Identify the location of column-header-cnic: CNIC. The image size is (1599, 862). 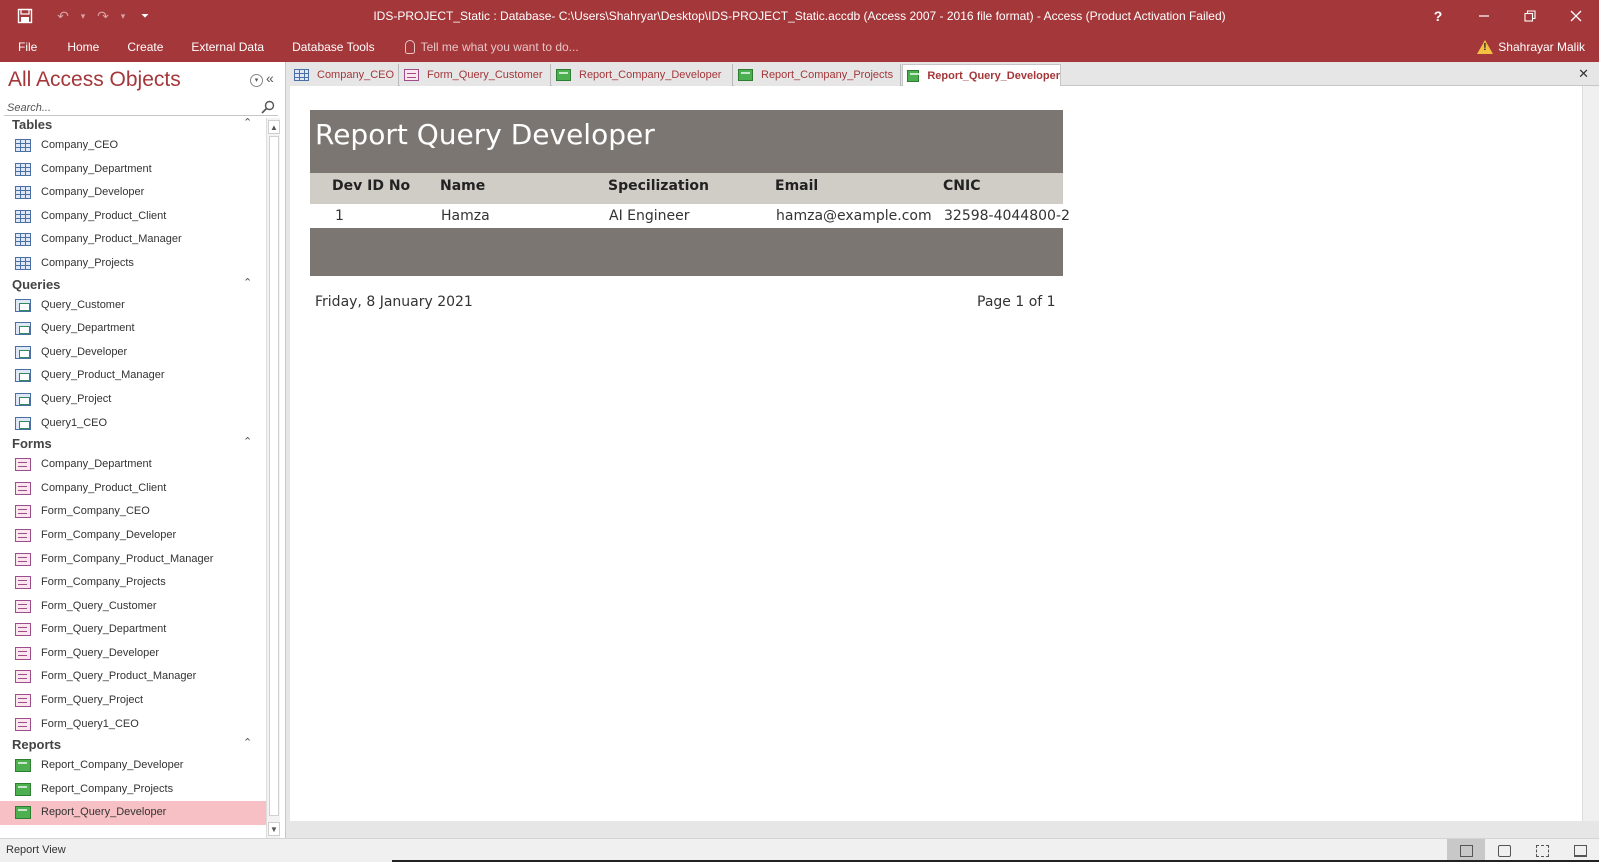
(962, 186).